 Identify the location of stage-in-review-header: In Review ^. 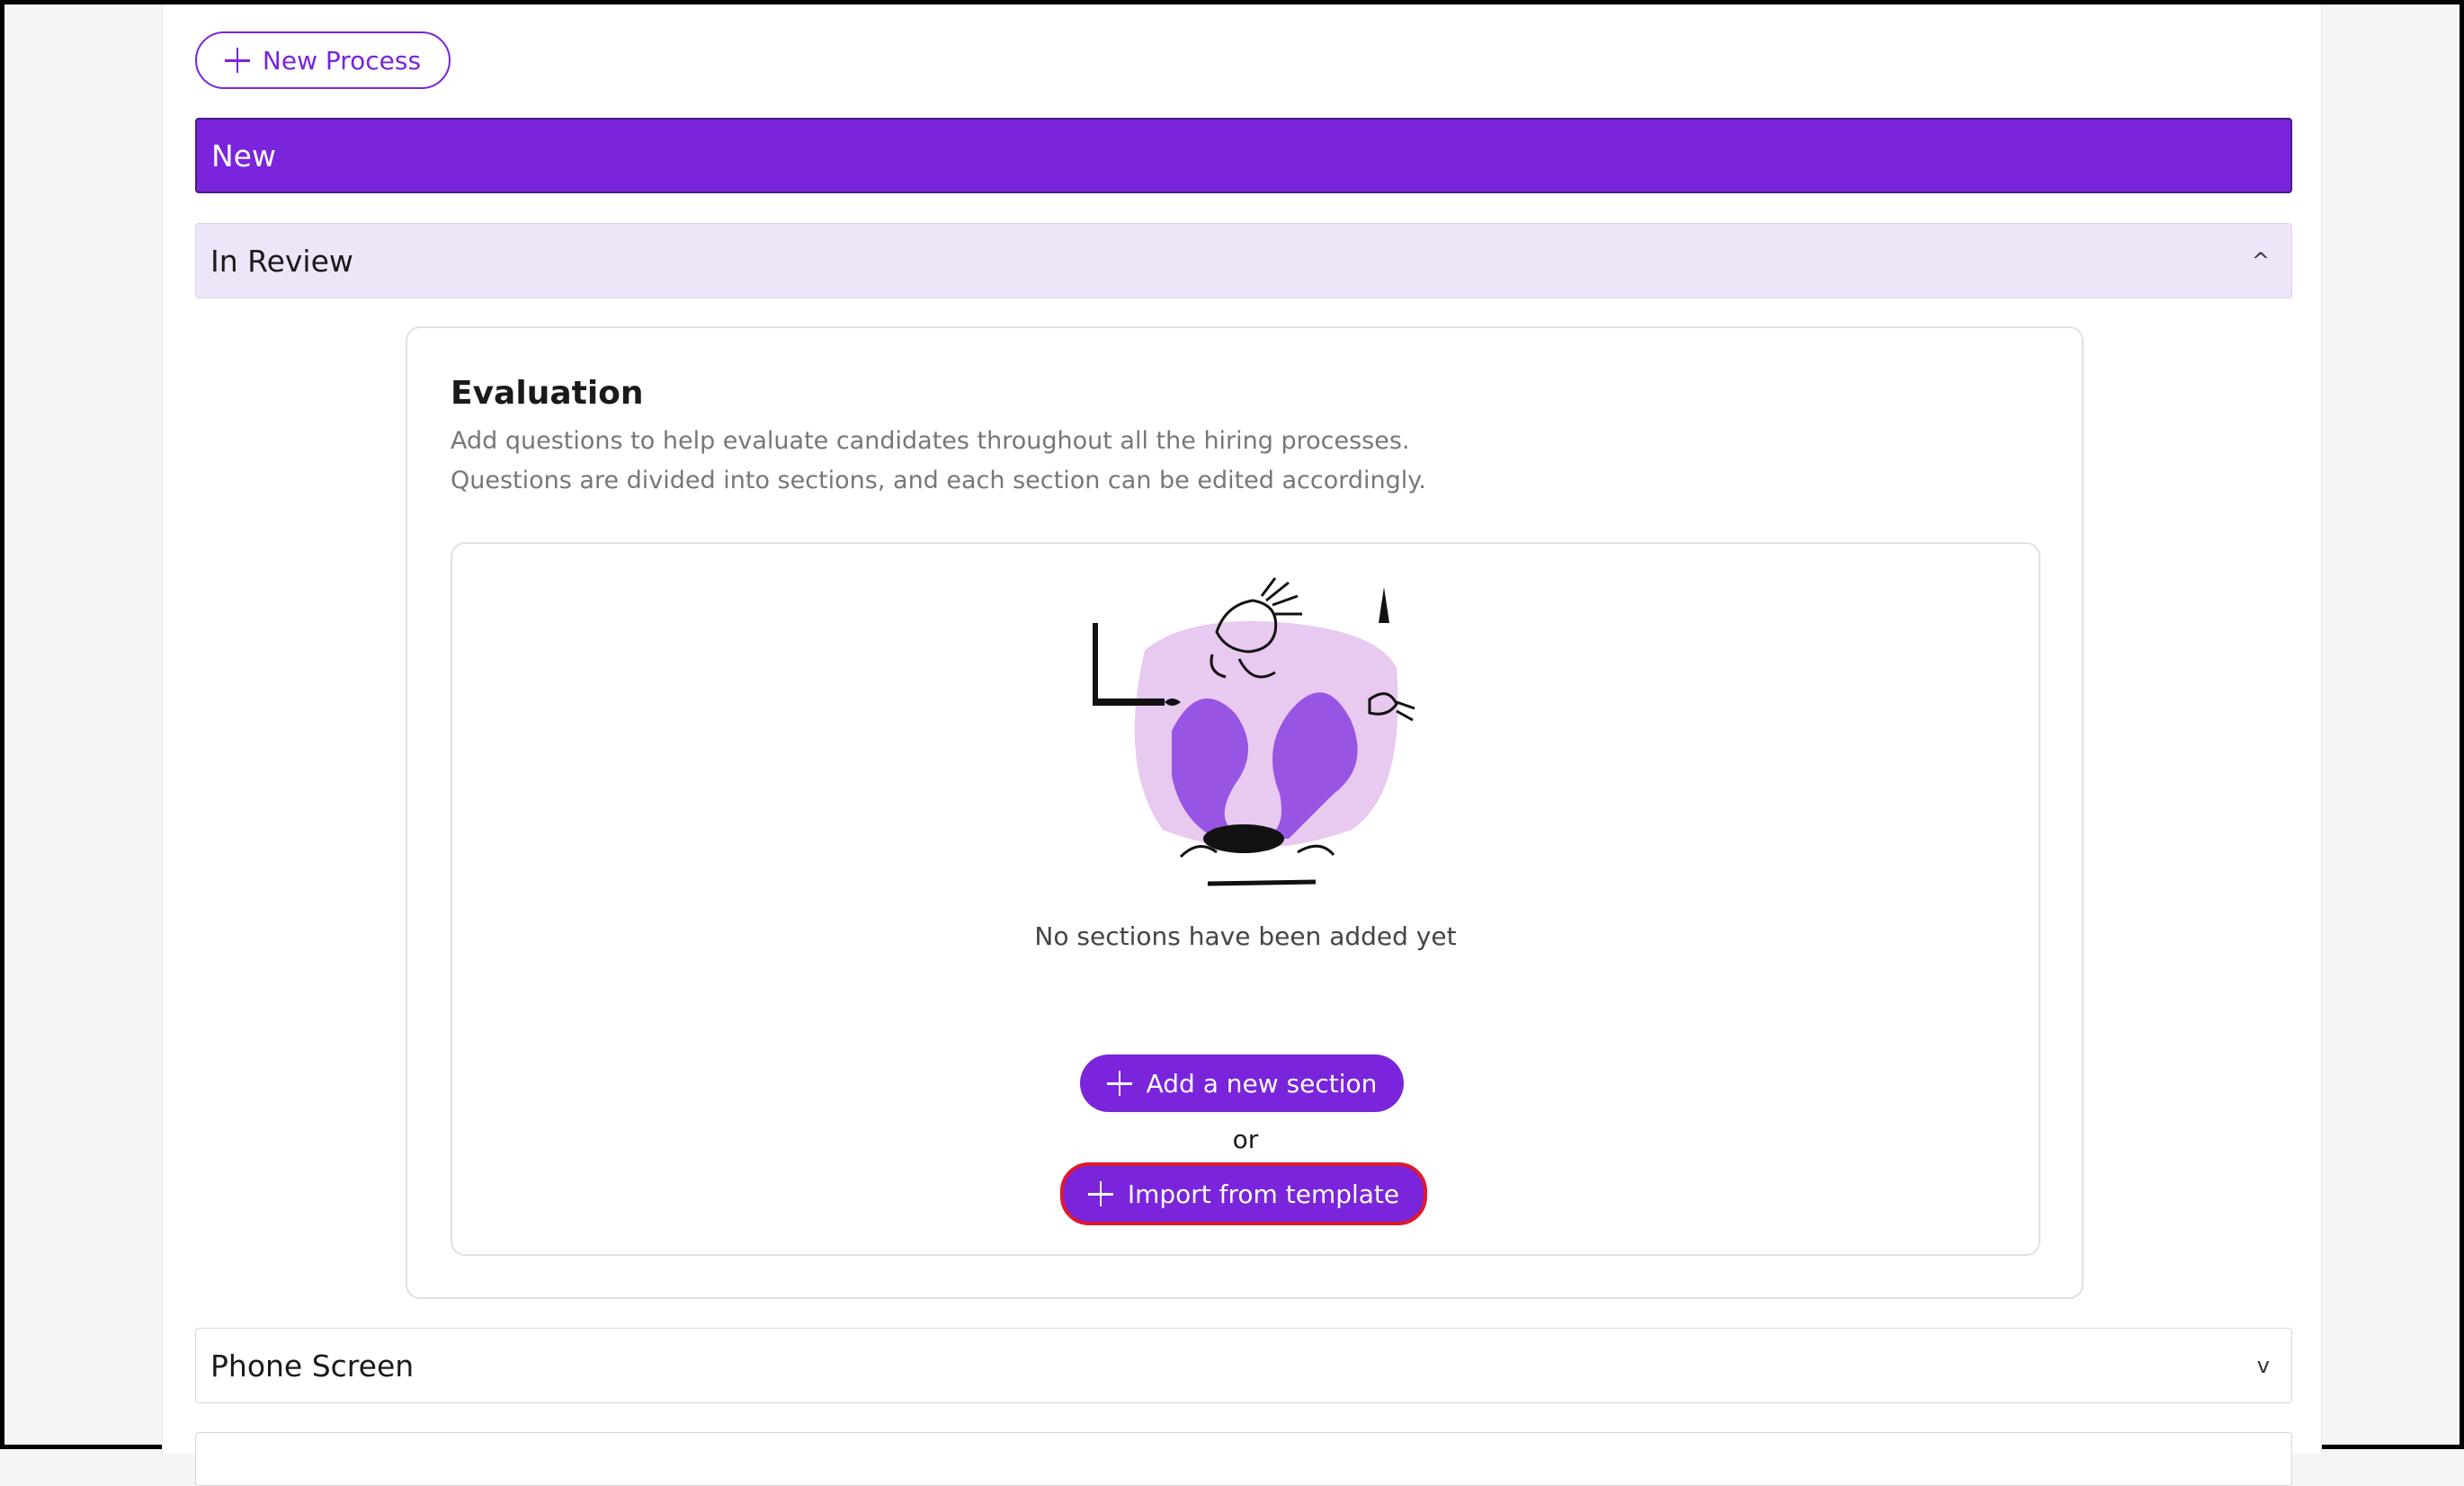
(1243, 260).